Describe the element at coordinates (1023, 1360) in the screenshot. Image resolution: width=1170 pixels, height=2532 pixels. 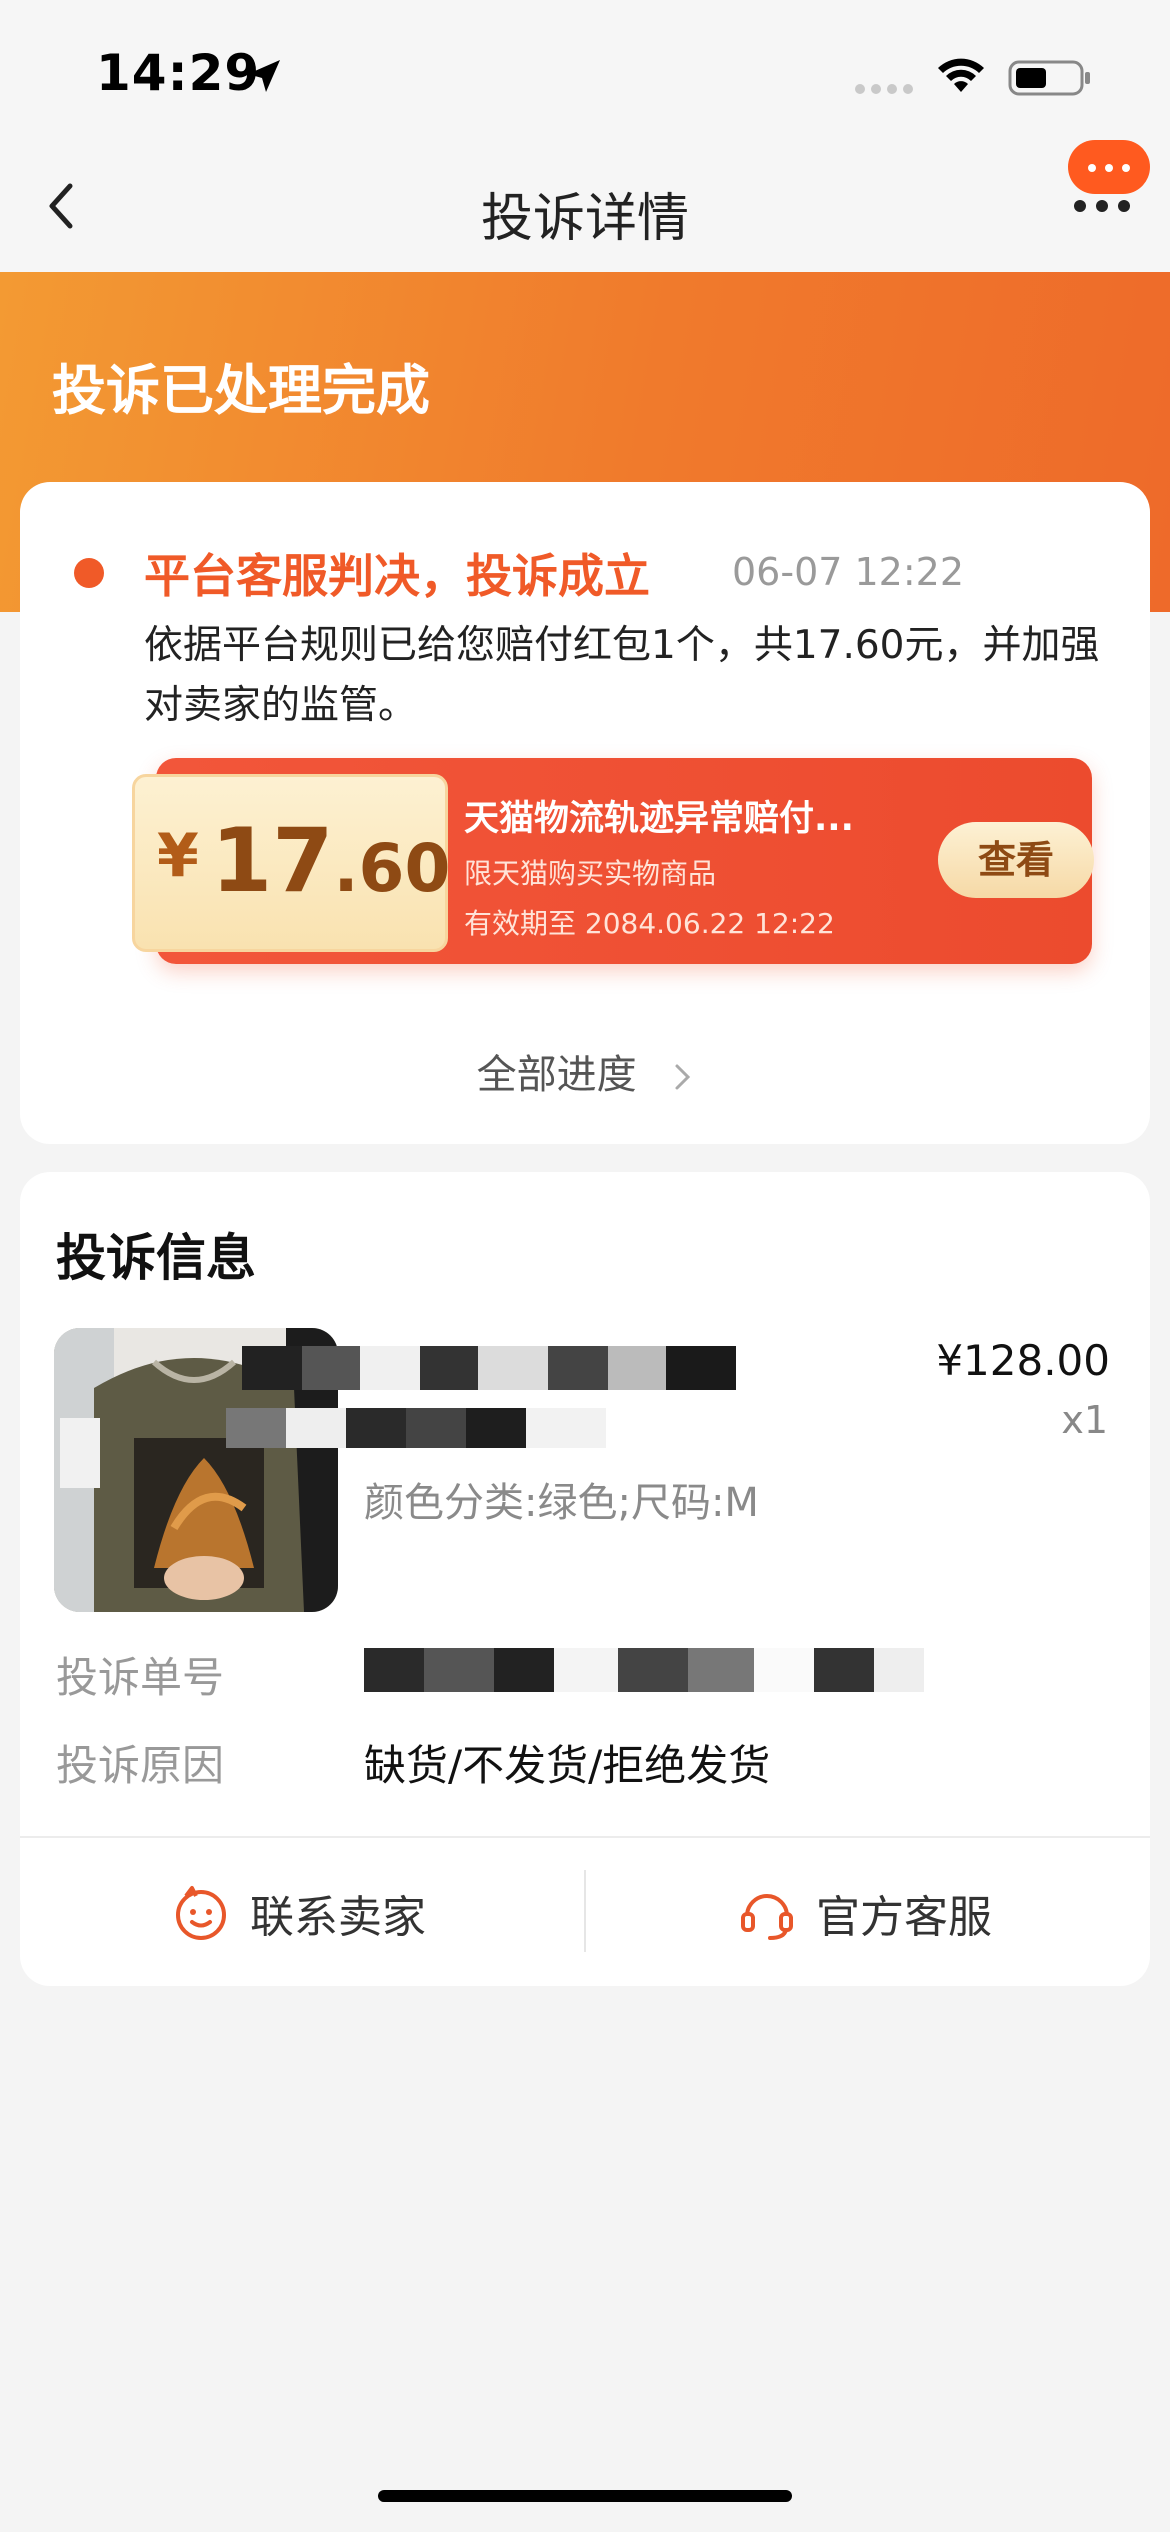
I see `product-price: ¥128.00` at that location.